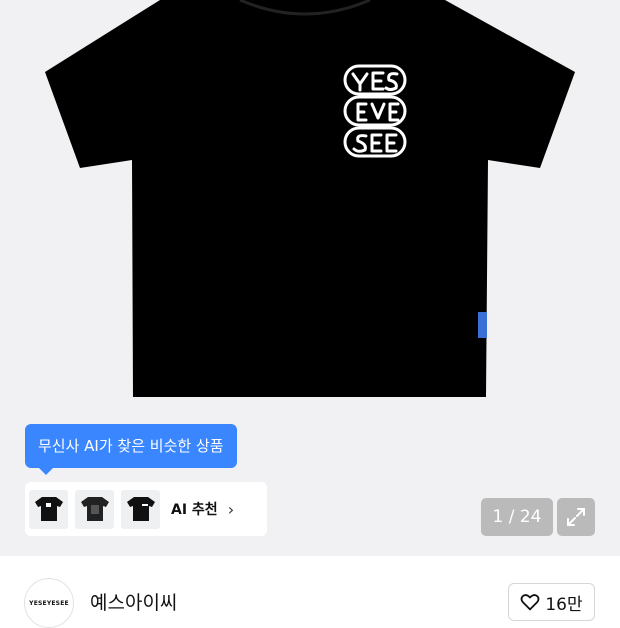 The image size is (620, 628). I want to click on brand-logo-text: YESEYESEE, so click(49, 603).